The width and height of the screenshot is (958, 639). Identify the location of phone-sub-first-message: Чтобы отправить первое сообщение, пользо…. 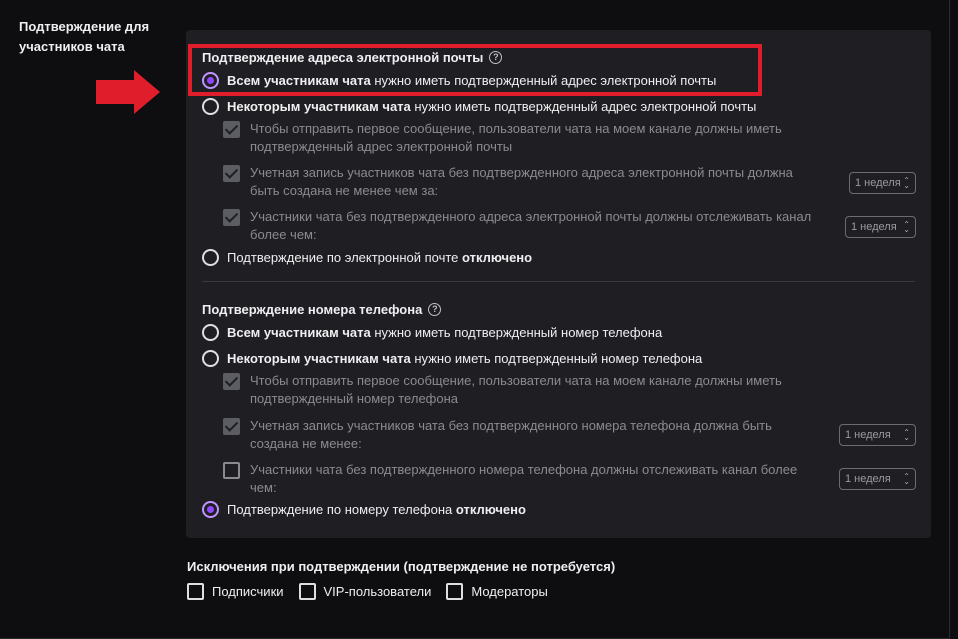
(523, 390).